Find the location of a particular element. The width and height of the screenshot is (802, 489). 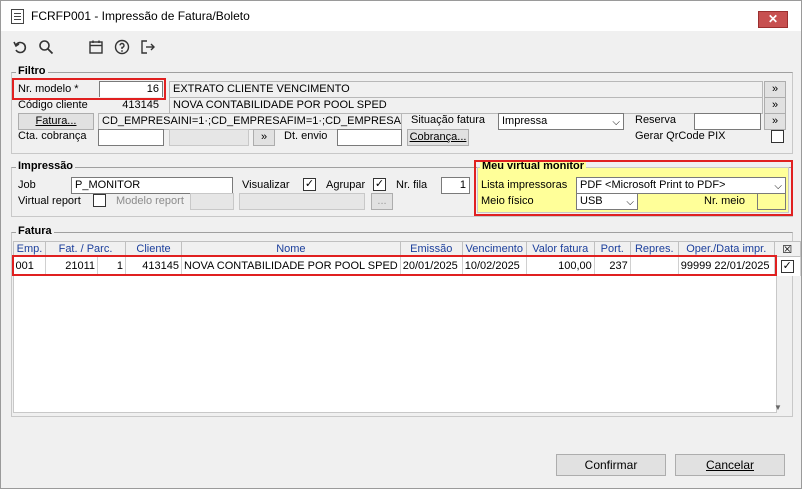

col-nome: Nome is located at coordinates (291, 249).